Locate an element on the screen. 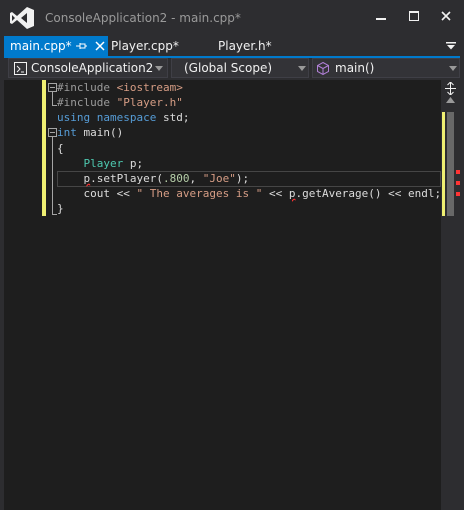 This screenshot has height=510, width=464. scrollbar-change-marks is located at coordinates (443, 164).